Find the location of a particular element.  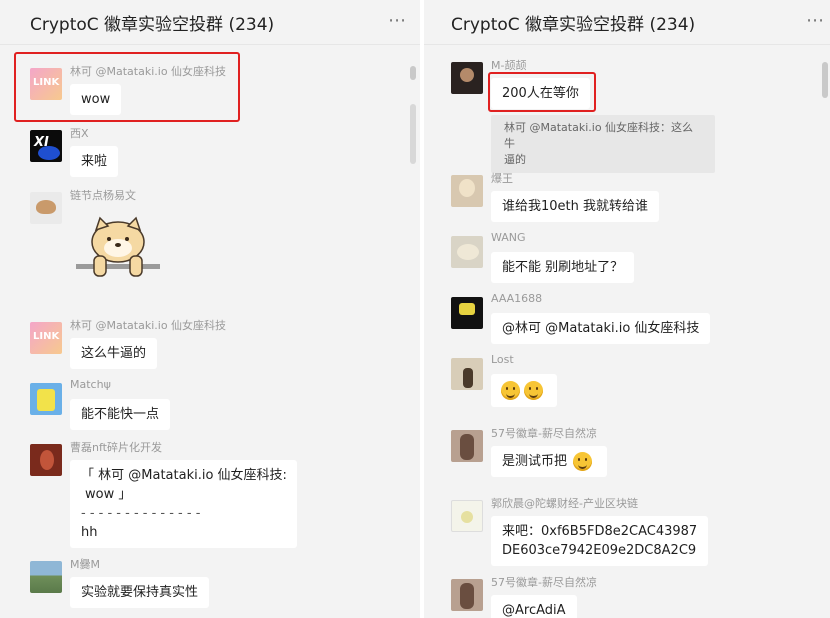

avatar: XI is located at coordinates (46, 146).